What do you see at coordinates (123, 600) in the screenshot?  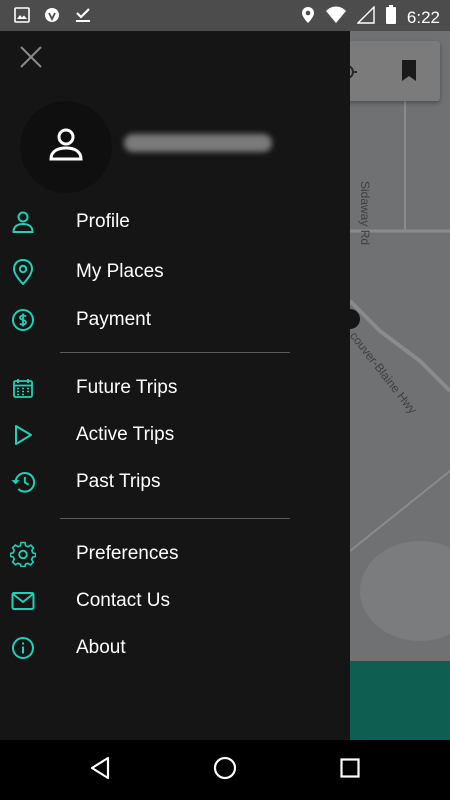 I see `menu-label-contact-us: Contact Us` at bounding box center [123, 600].